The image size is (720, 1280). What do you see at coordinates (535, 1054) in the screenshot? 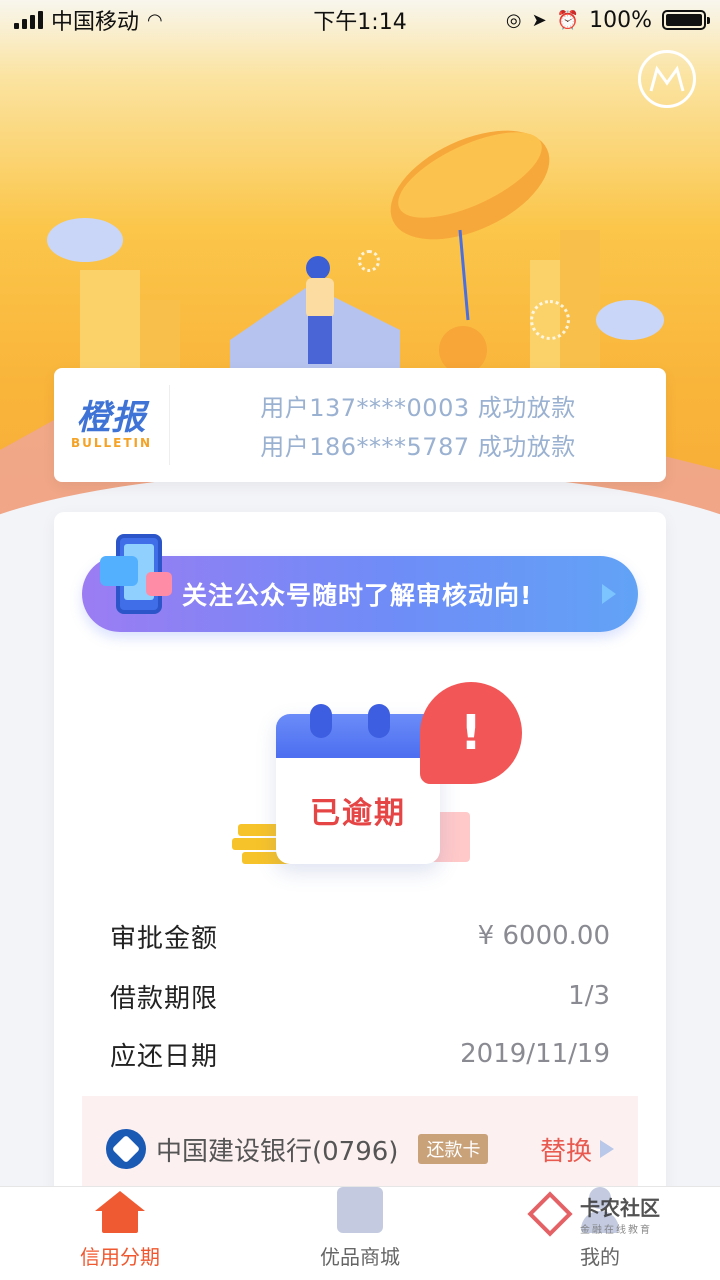
I see `info-value: 2019/11/19` at bounding box center [535, 1054].